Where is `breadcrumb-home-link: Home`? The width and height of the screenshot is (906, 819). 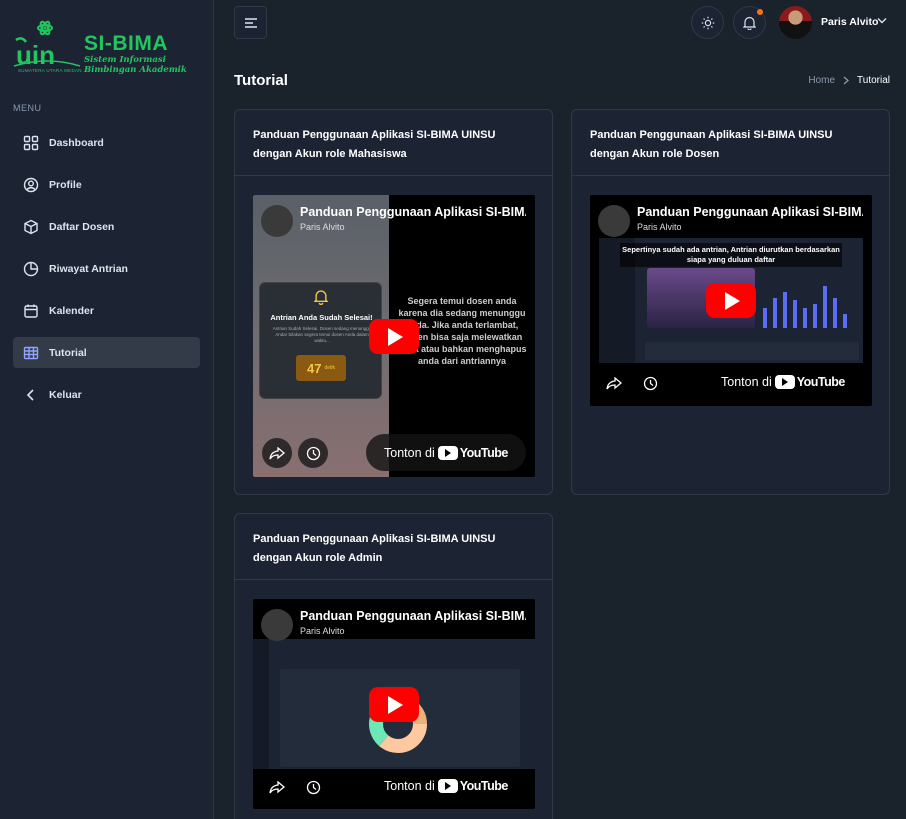 breadcrumb-home-link: Home is located at coordinates (821, 80).